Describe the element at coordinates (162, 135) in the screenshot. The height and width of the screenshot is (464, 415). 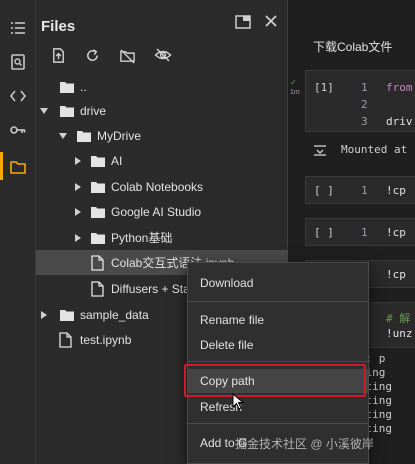
I see `tree-item-mydrive: MyDrive` at that location.